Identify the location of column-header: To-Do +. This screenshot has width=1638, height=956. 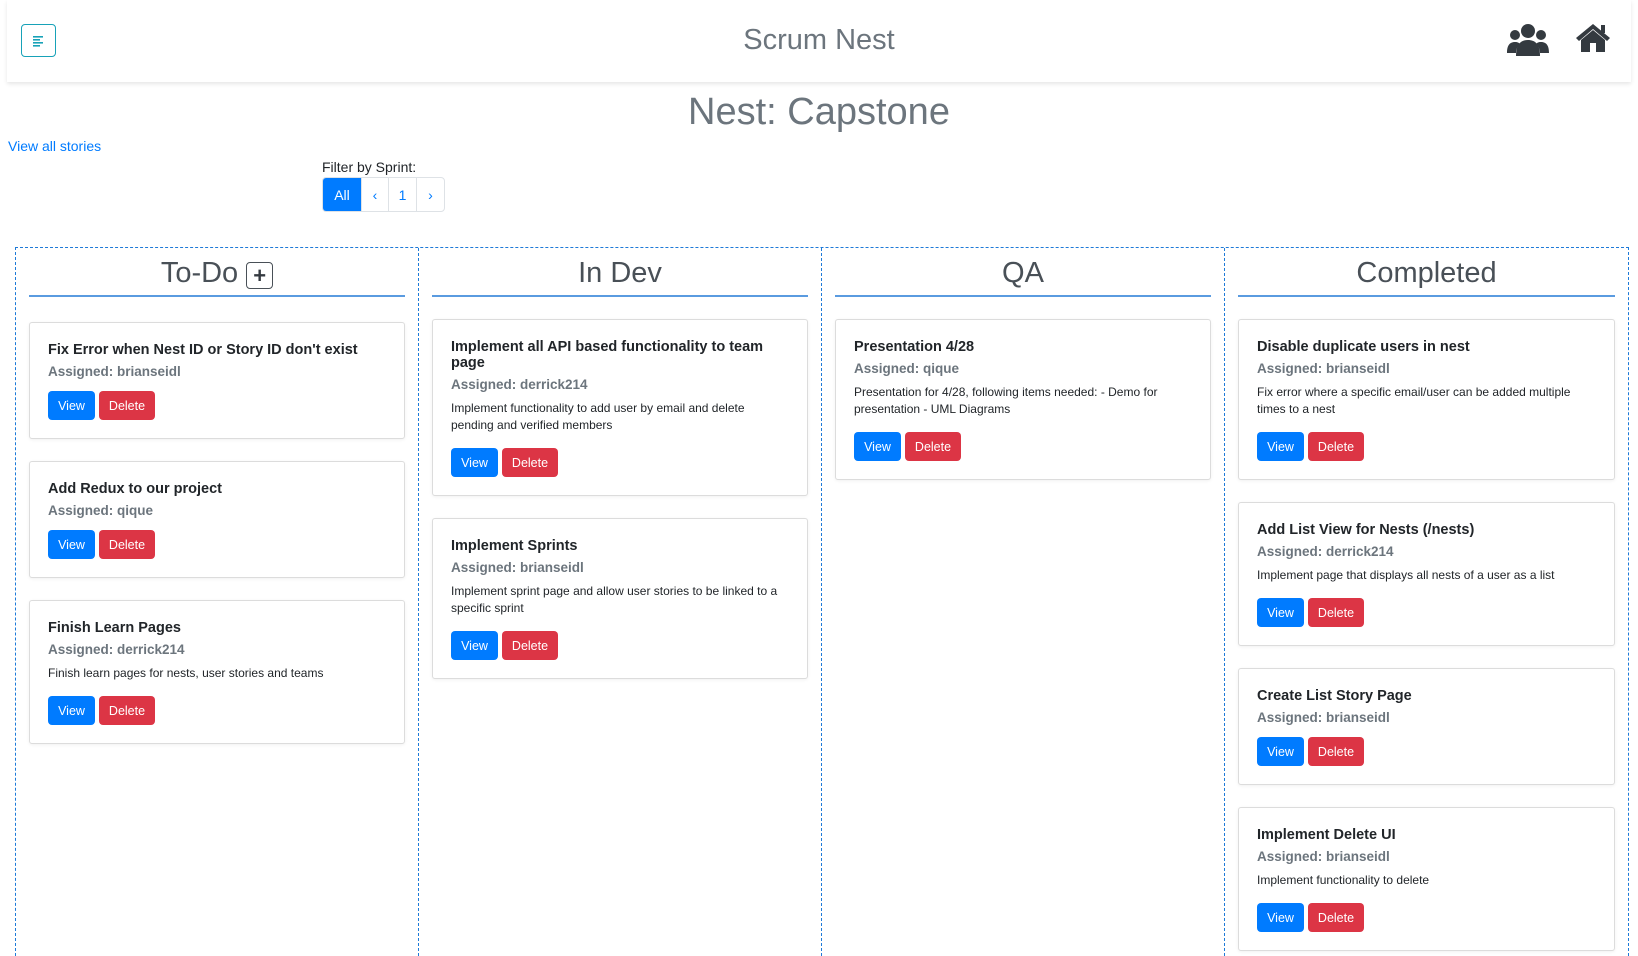
(217, 274).